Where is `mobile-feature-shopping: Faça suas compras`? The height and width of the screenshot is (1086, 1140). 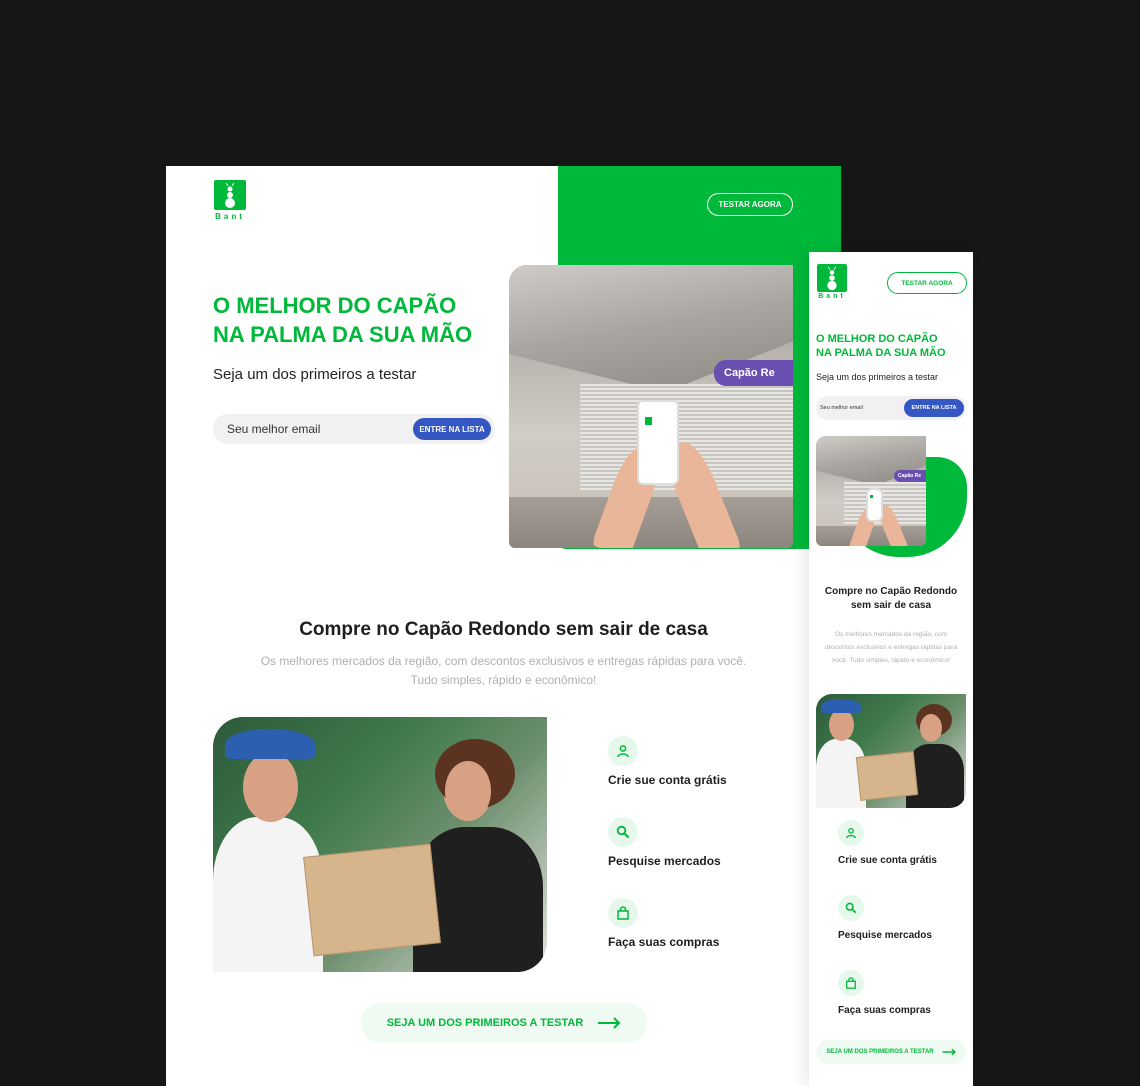
mobile-feature-shopping: Faça suas compras is located at coordinates (884, 993).